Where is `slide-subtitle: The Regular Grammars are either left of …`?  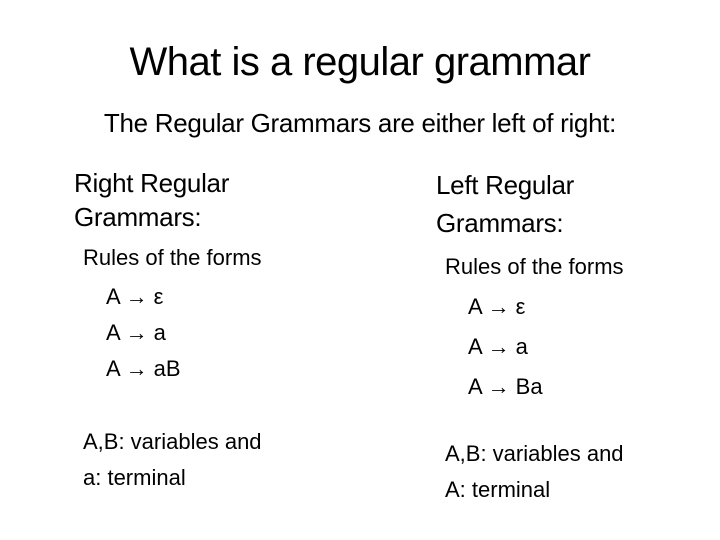
slide-subtitle: The Regular Grammars are either left of … is located at coordinates (360, 123).